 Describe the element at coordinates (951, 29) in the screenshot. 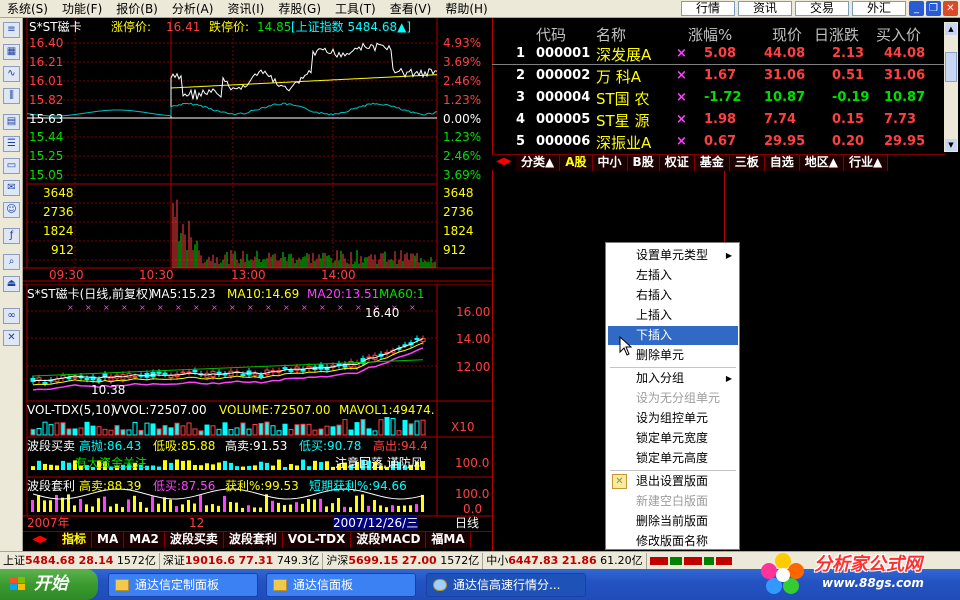

I see `scroll-up-icon: ▲` at that location.